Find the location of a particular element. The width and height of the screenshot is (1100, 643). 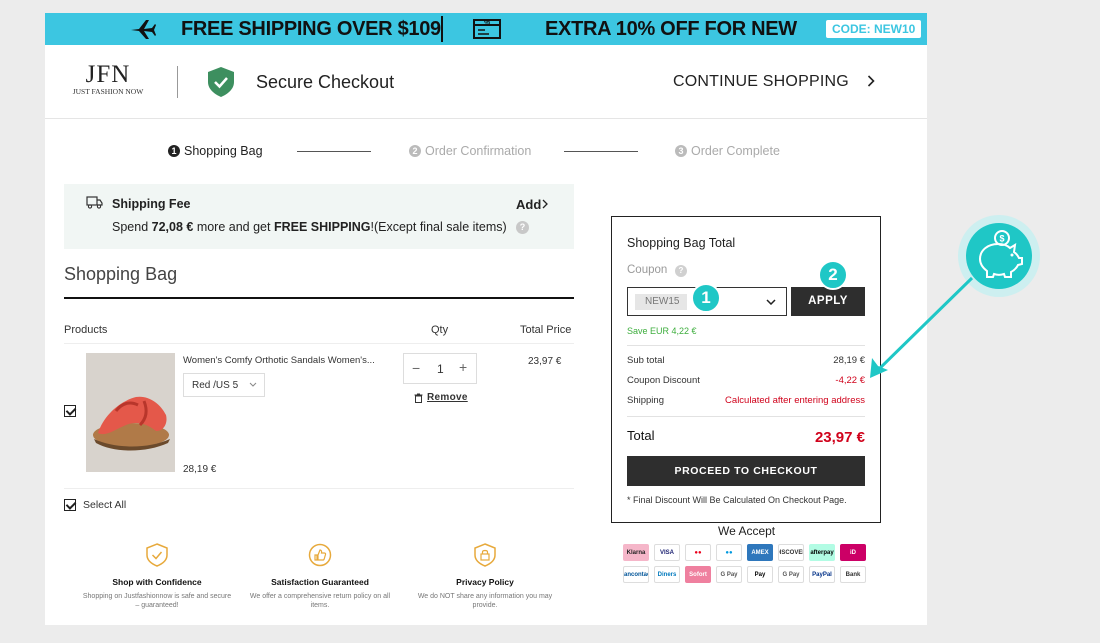

product-image is located at coordinates (130, 412).